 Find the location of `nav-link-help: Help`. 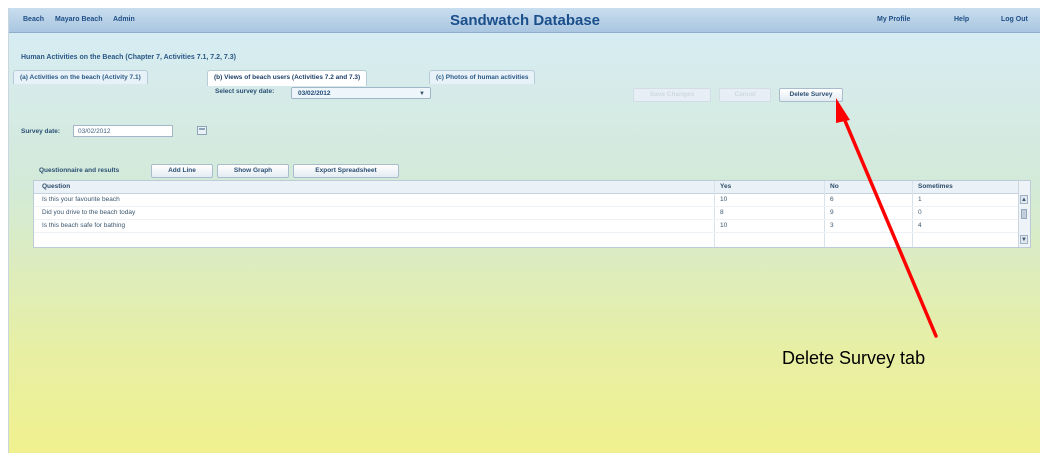

nav-link-help: Help is located at coordinates (961, 19).